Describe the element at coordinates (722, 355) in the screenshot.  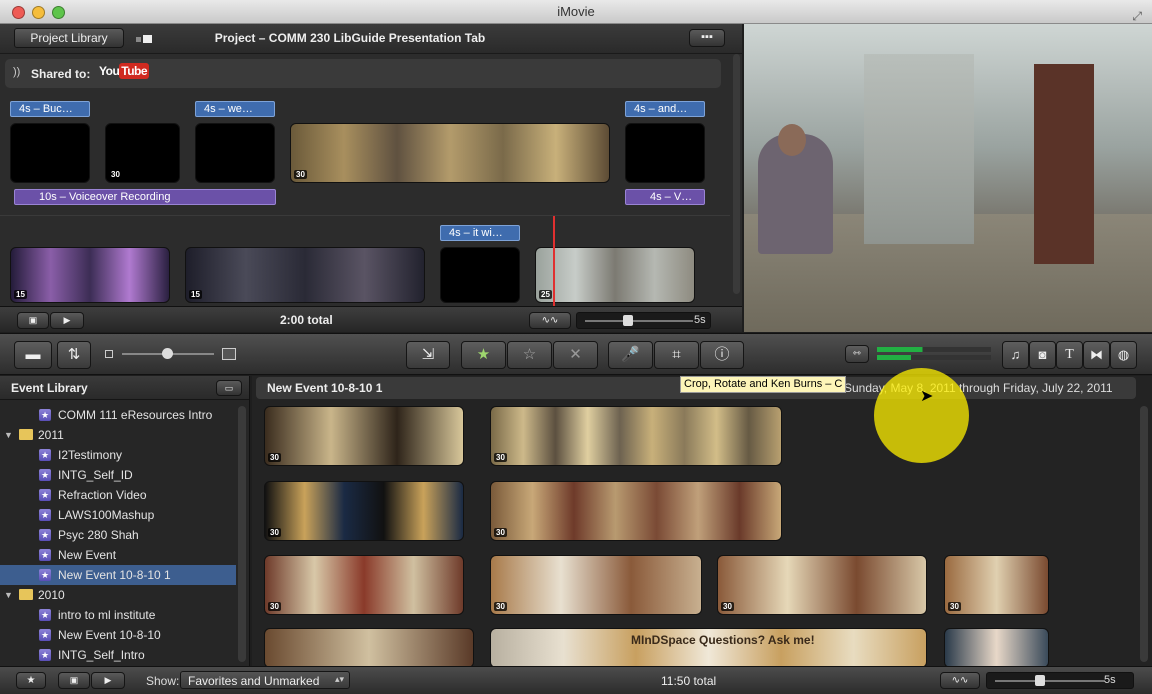
I see `info-icon: ⓘ` at that location.